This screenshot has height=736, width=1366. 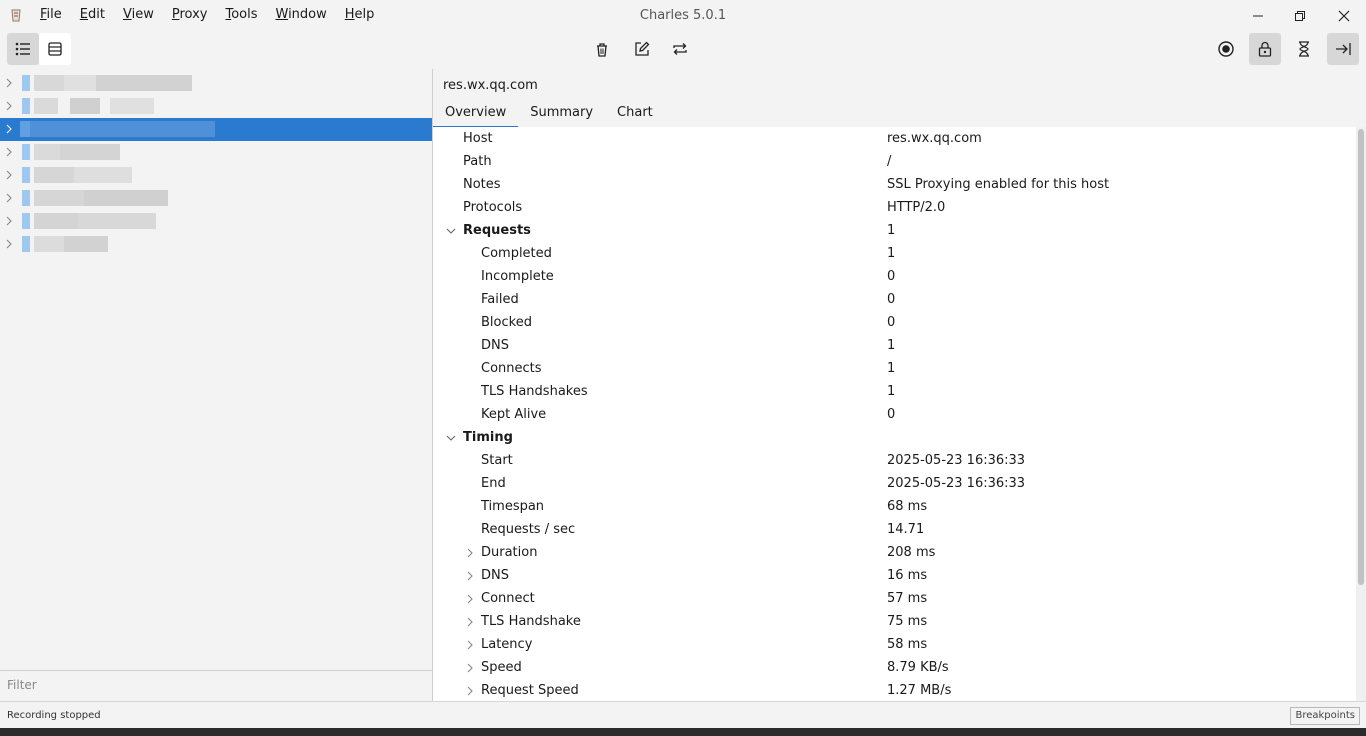 What do you see at coordinates (514, 414) in the screenshot?
I see `row-label: Kept Alive` at bounding box center [514, 414].